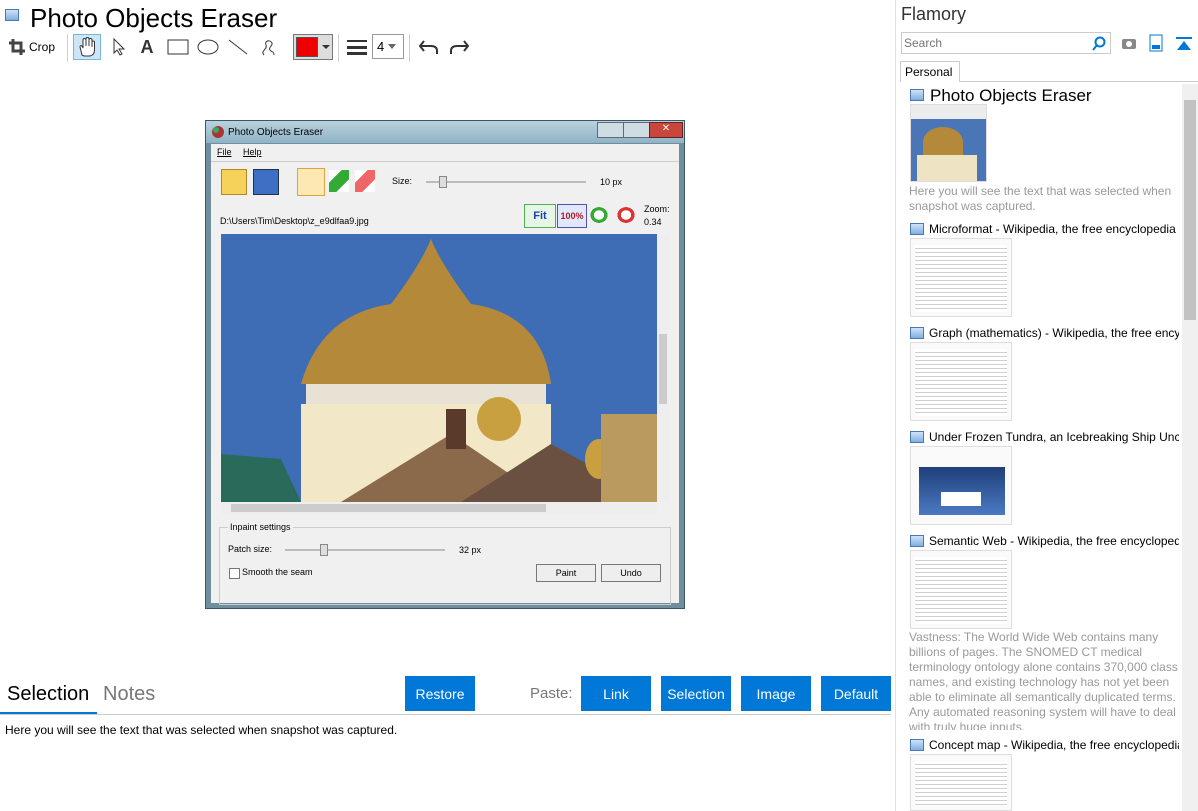 Image resolution: width=1198 pixels, height=811 pixels. I want to click on sidebar-tab-divider, so click(1078, 81).